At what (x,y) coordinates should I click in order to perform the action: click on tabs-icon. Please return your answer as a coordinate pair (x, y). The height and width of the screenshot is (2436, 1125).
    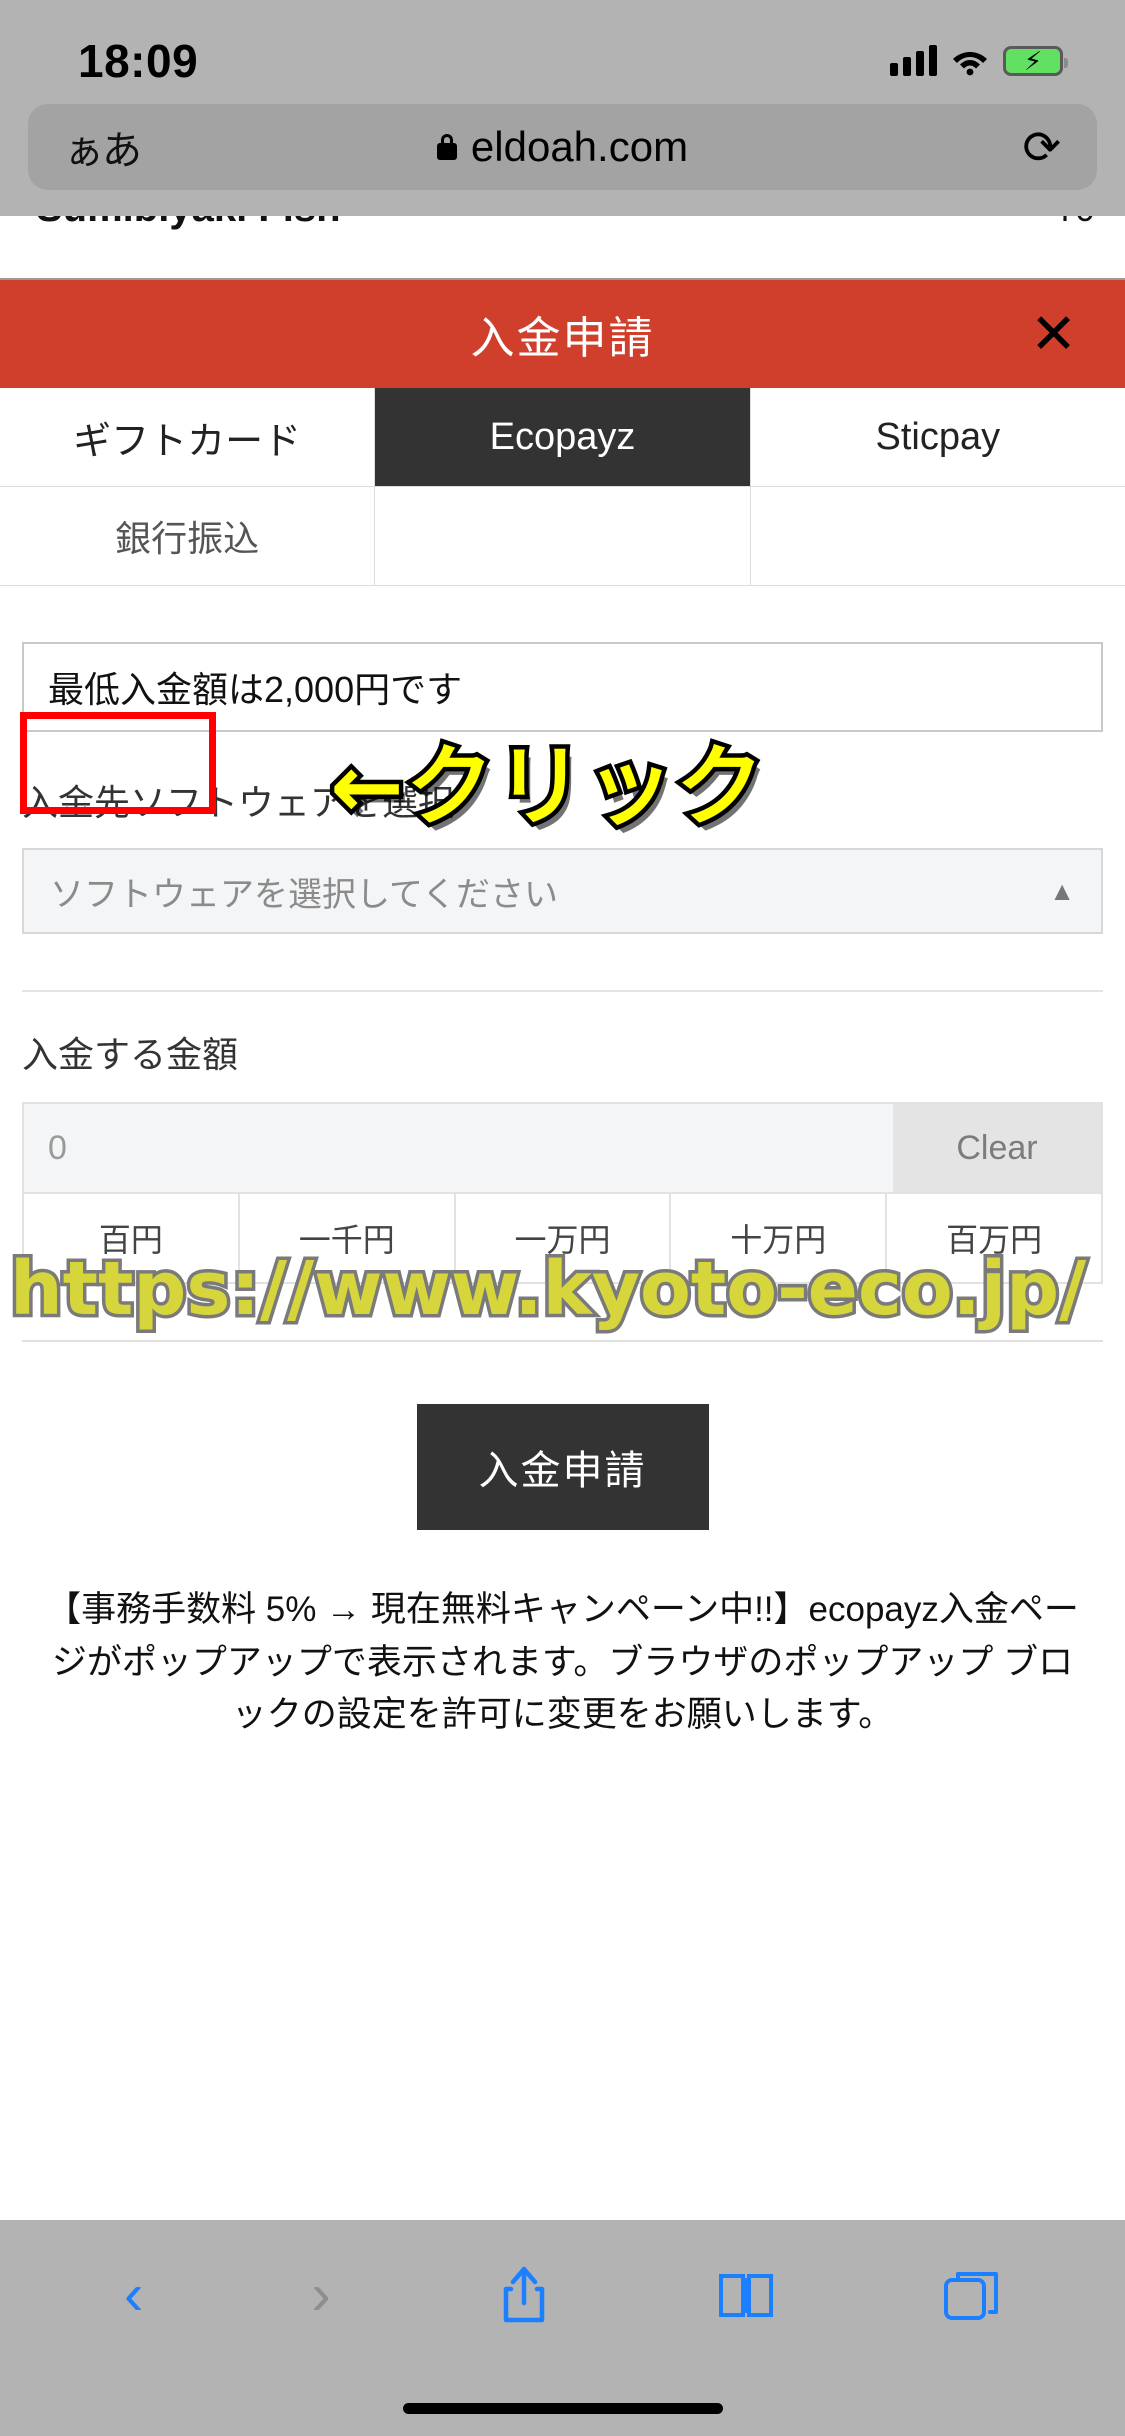
    Looking at the image, I should click on (972, 2295).